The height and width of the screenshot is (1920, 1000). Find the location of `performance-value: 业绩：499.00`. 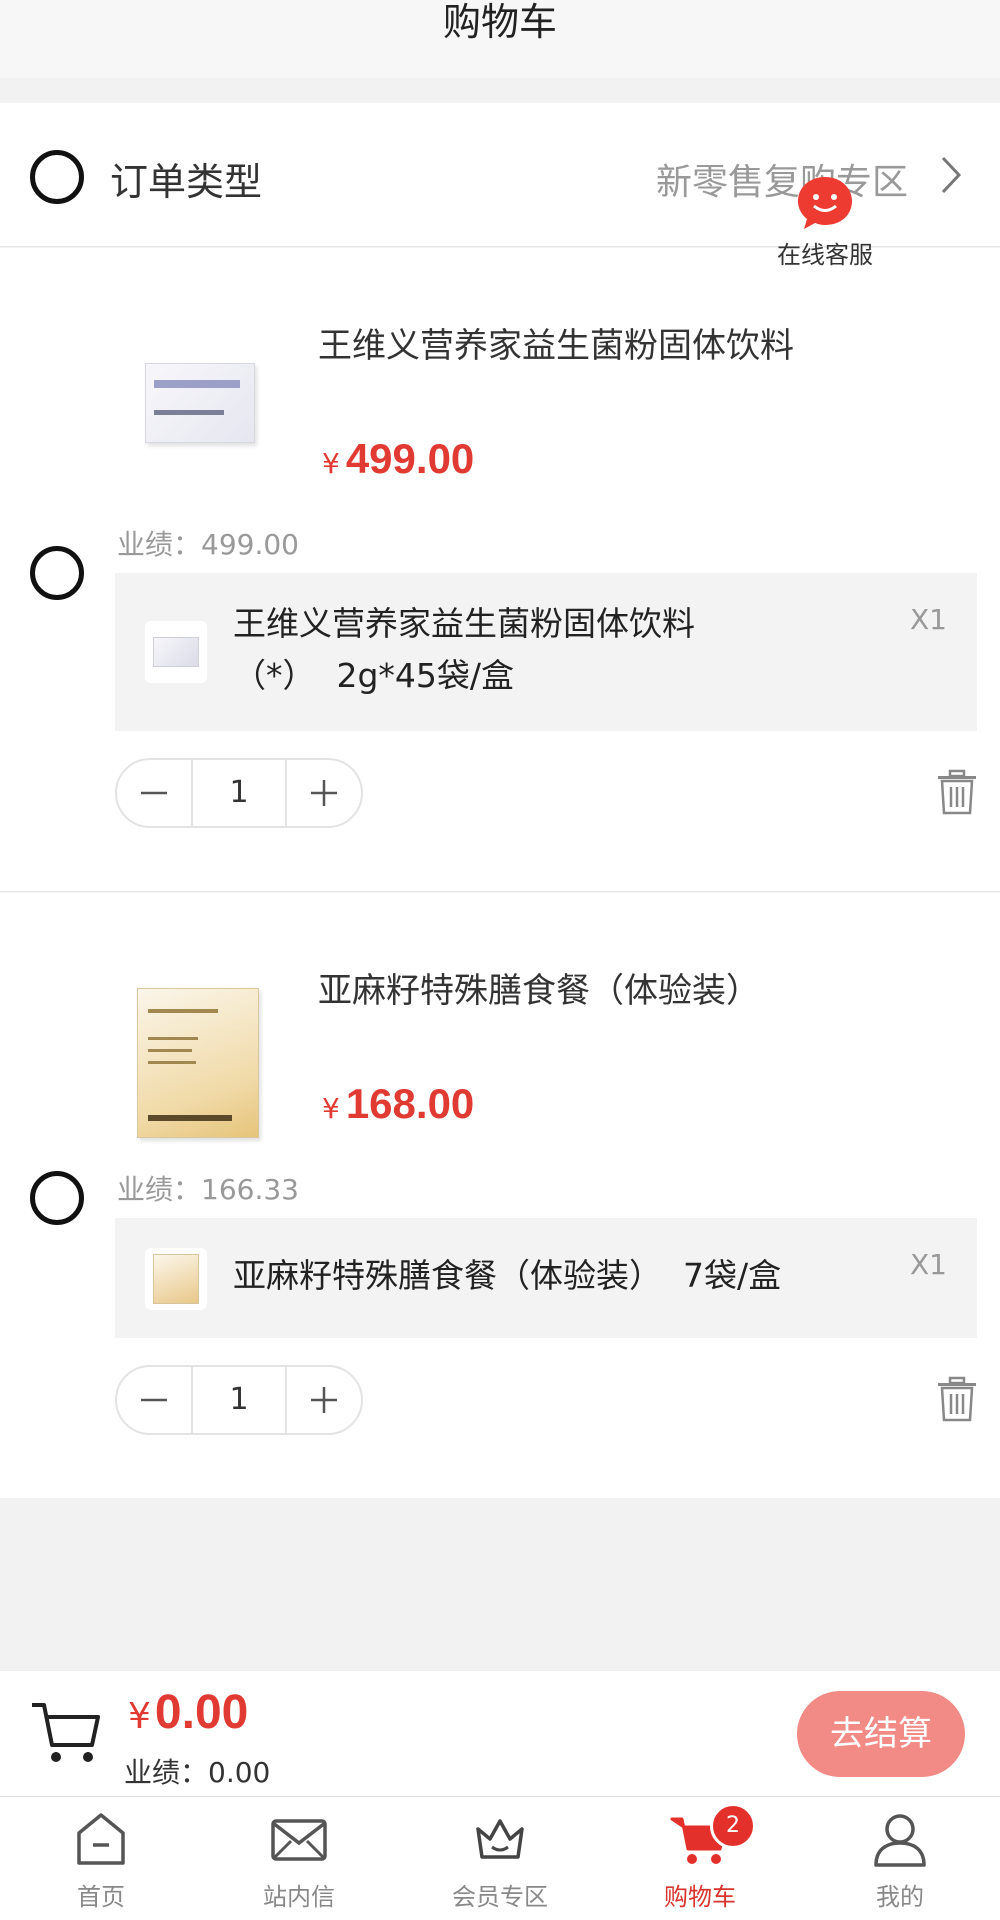

performance-value: 业绩：499.00 is located at coordinates (208, 544).